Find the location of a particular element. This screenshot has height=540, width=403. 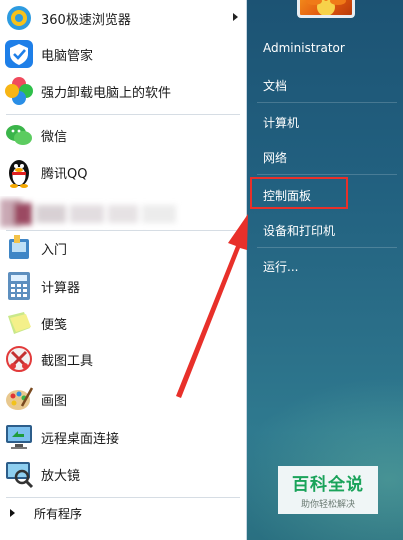

blurred-program-entry is located at coordinates (92, 213).